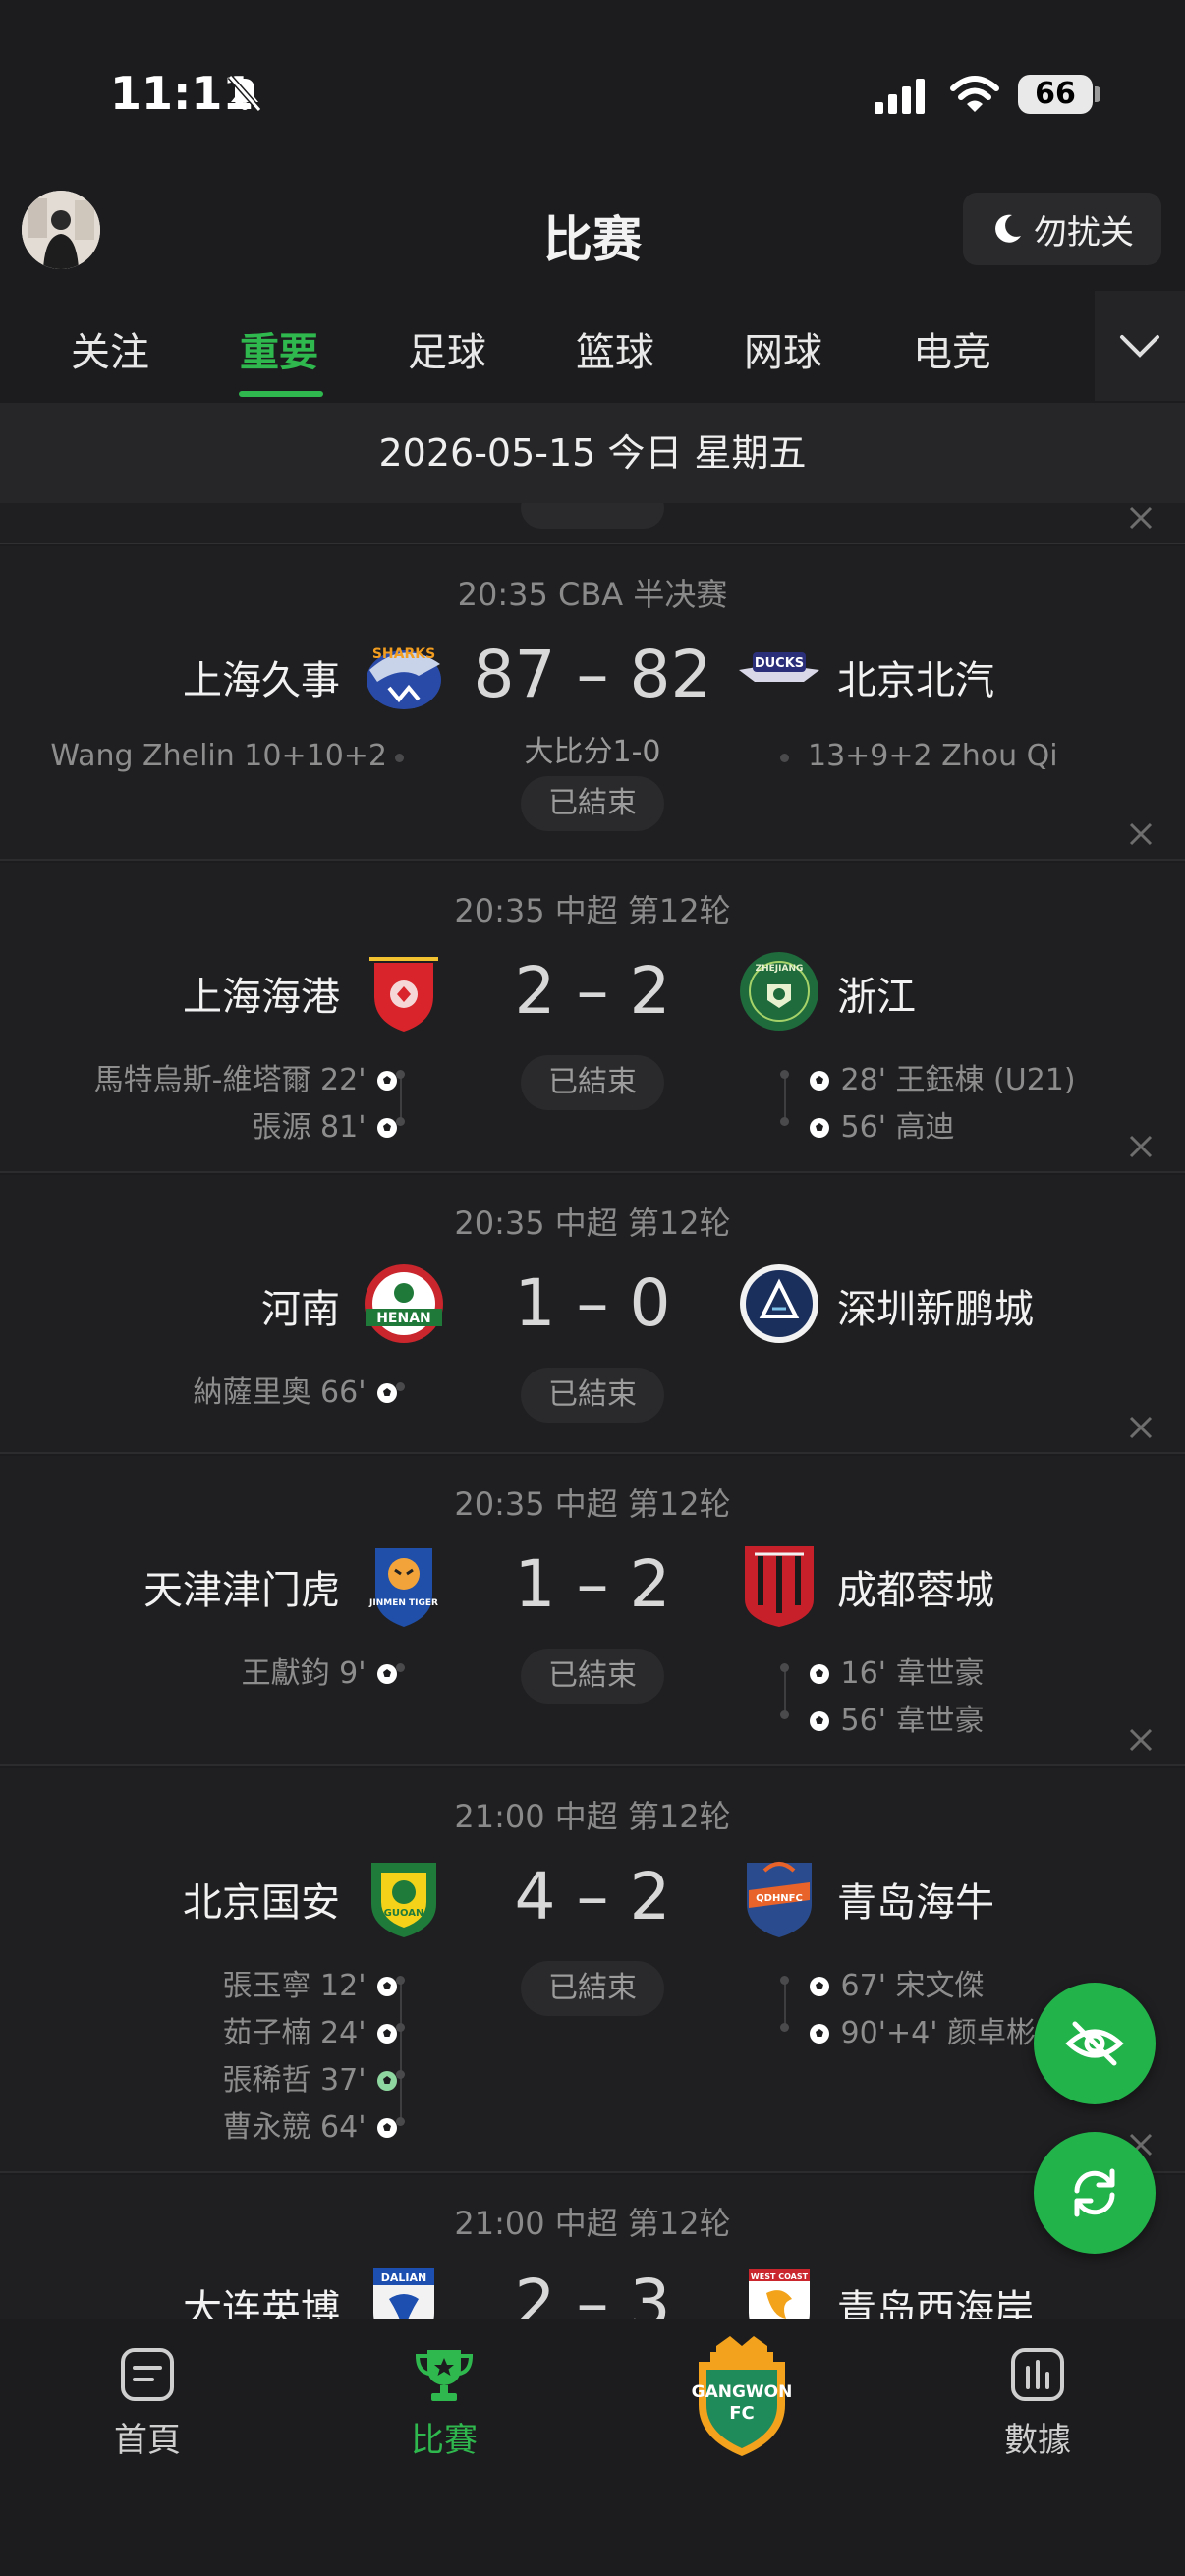 This screenshot has width=1185, height=2576. I want to click on nav-matches: 比賽, so click(445, 2402).